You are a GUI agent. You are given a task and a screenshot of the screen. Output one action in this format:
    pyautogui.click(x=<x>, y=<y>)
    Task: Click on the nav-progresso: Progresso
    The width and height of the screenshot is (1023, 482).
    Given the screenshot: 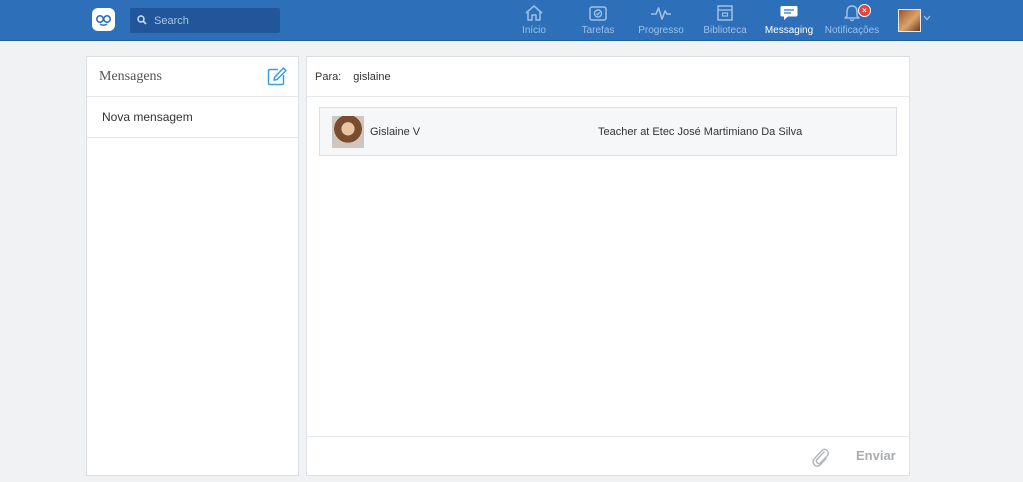 What is the action you would take?
    pyautogui.click(x=661, y=20)
    